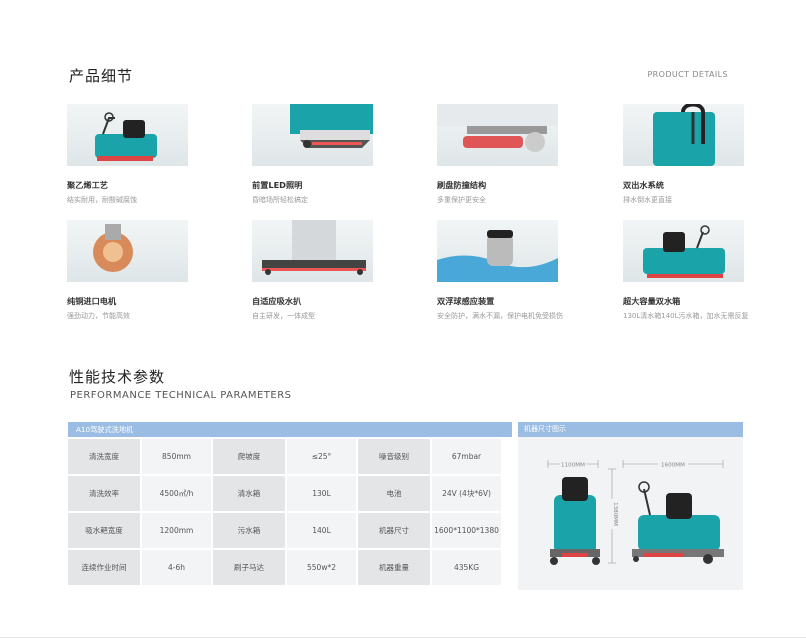 The image size is (806, 642). Describe the element at coordinates (98, 316) in the screenshot. I see `feature-desc: 强劲动力，节能高效` at that location.